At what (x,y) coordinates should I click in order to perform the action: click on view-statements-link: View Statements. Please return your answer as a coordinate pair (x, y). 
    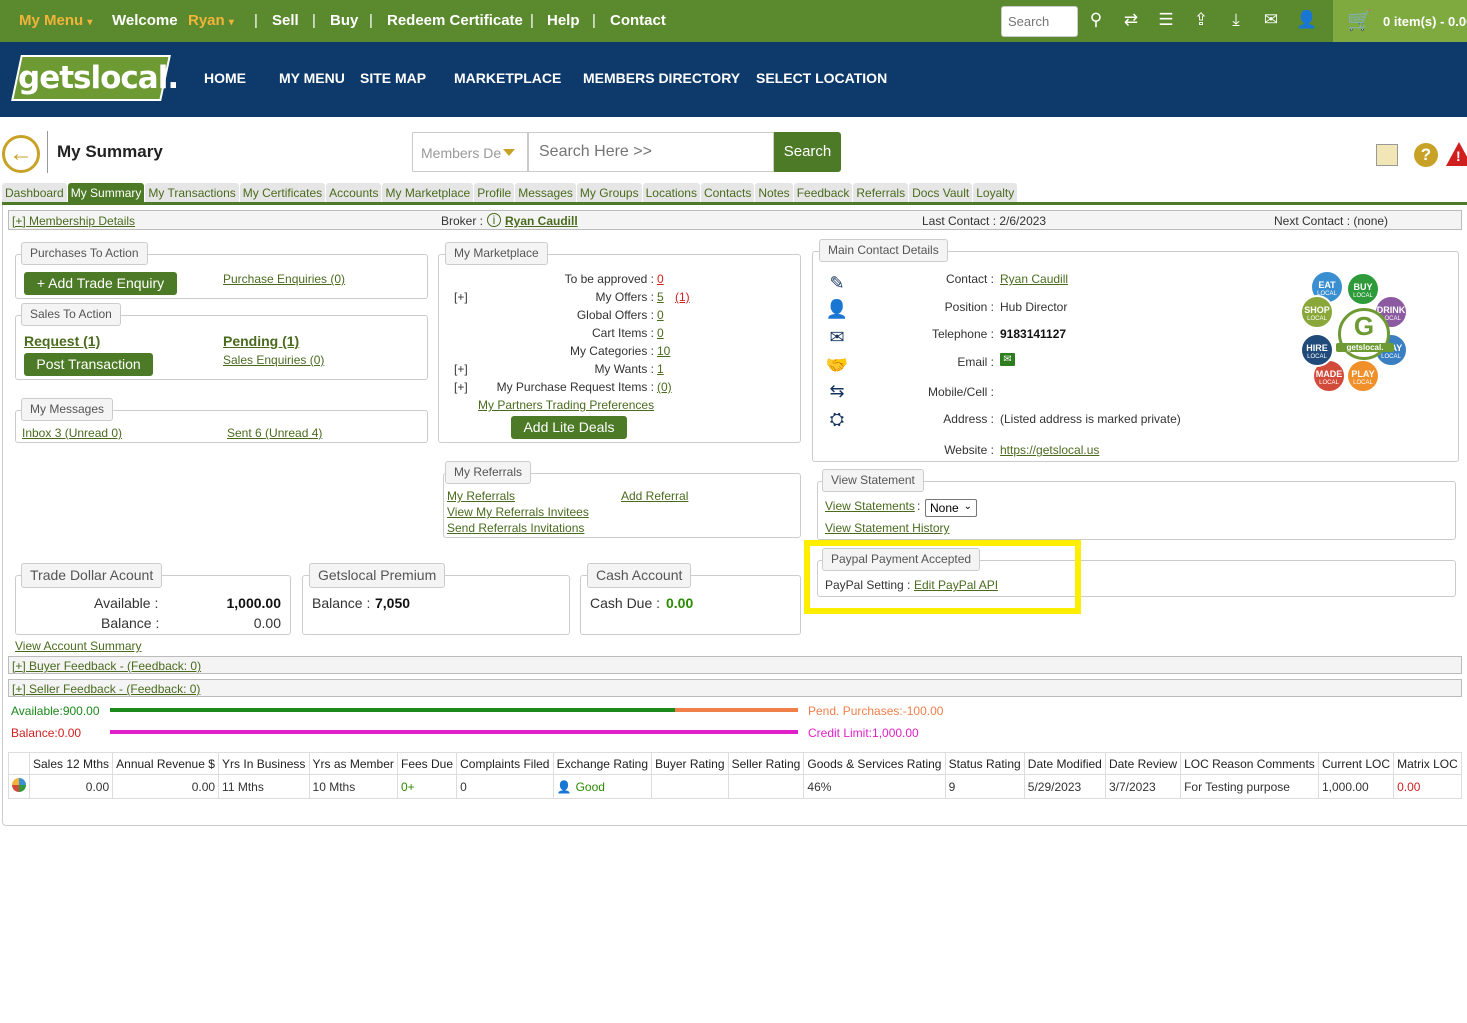
    Looking at the image, I should click on (870, 506).